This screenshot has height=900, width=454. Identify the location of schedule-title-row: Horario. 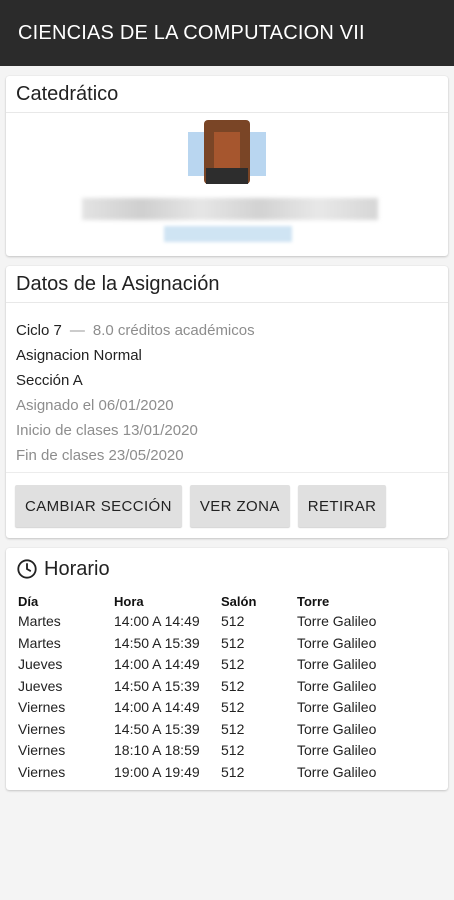
(63, 569).